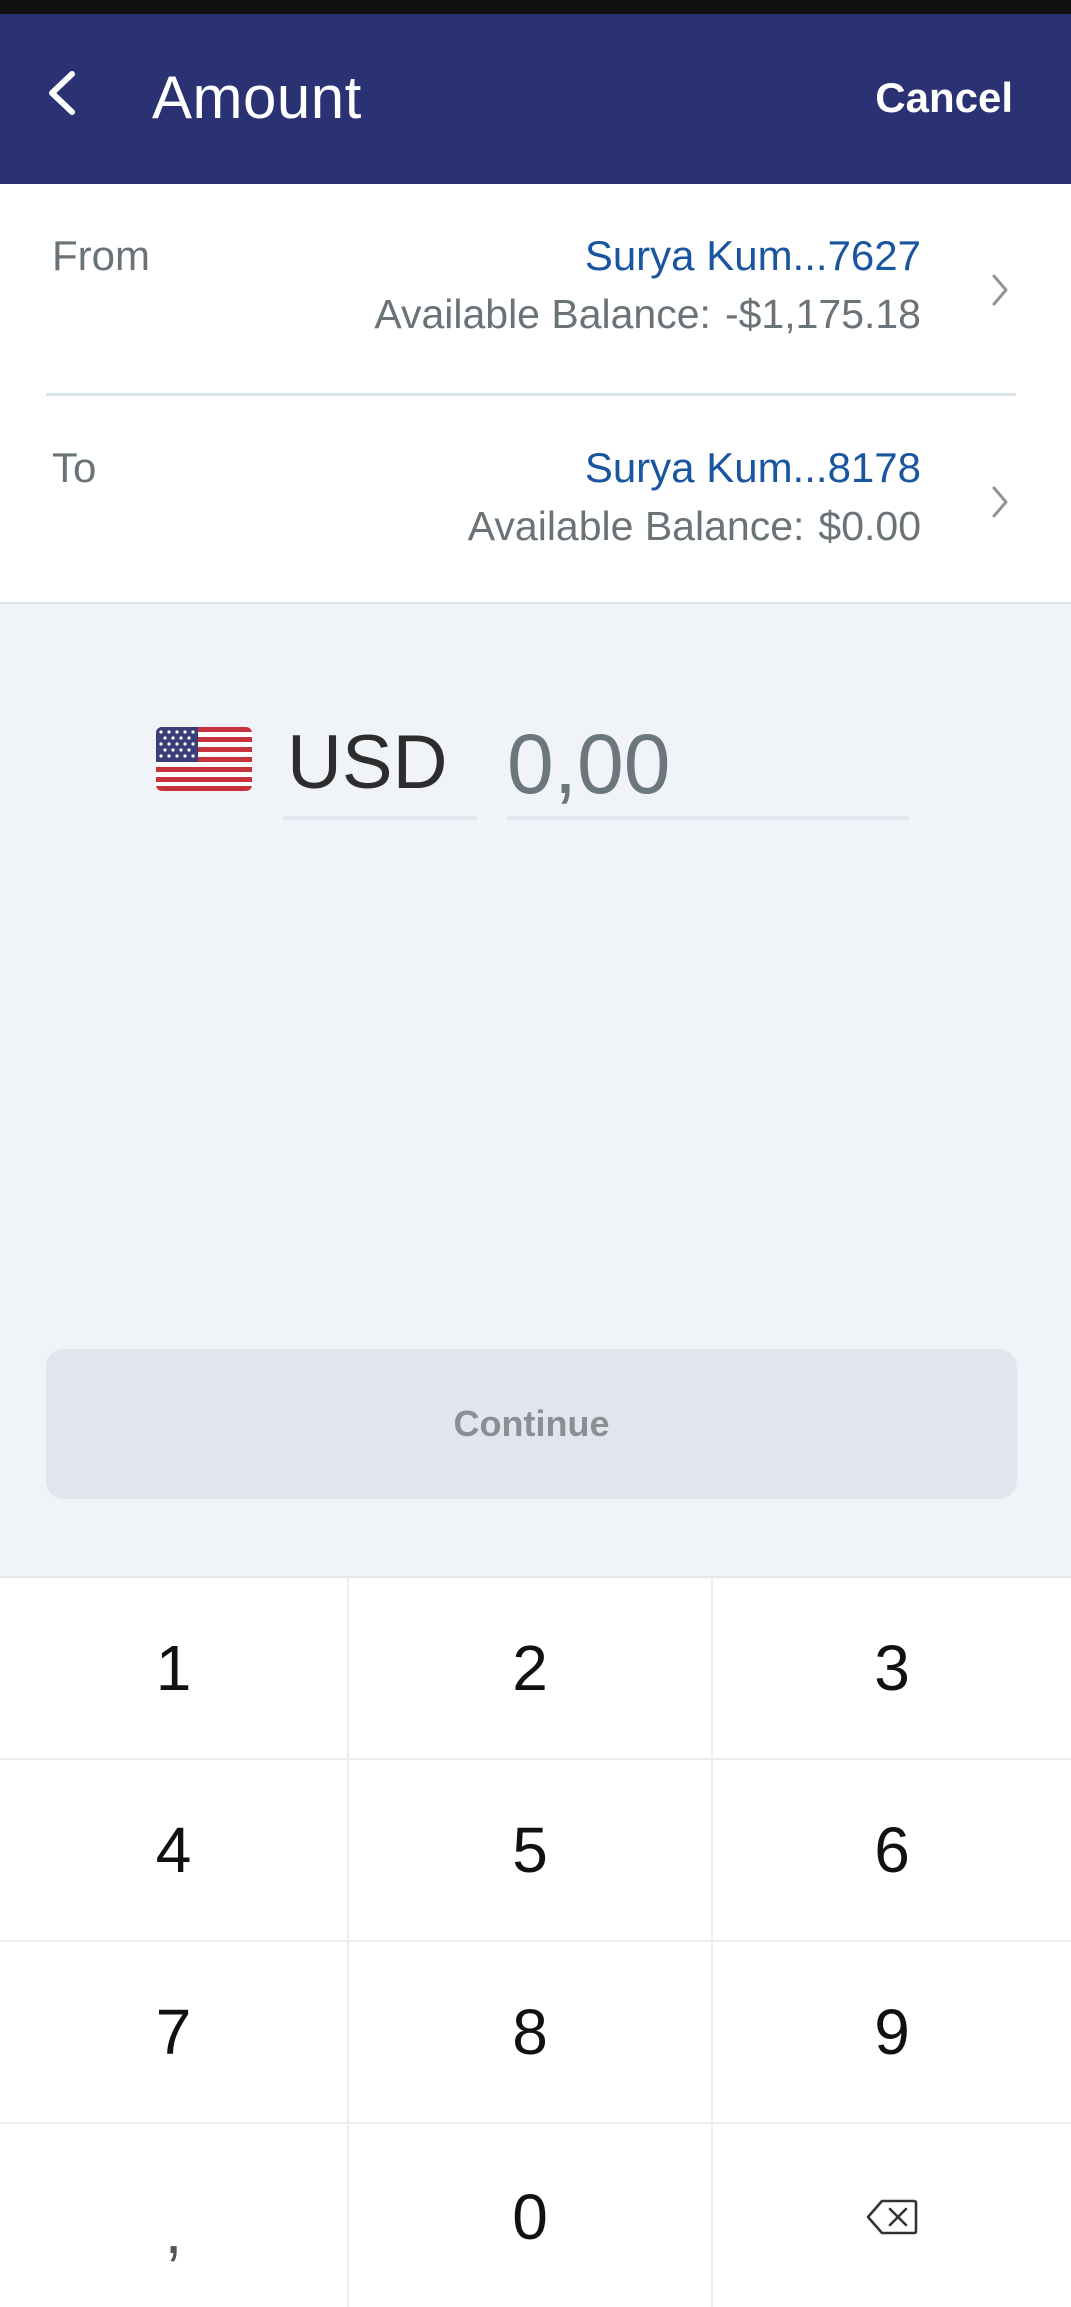 This screenshot has width=1071, height=2307. Describe the element at coordinates (531, 1424) in the screenshot. I see `continue-button: Continue` at that location.